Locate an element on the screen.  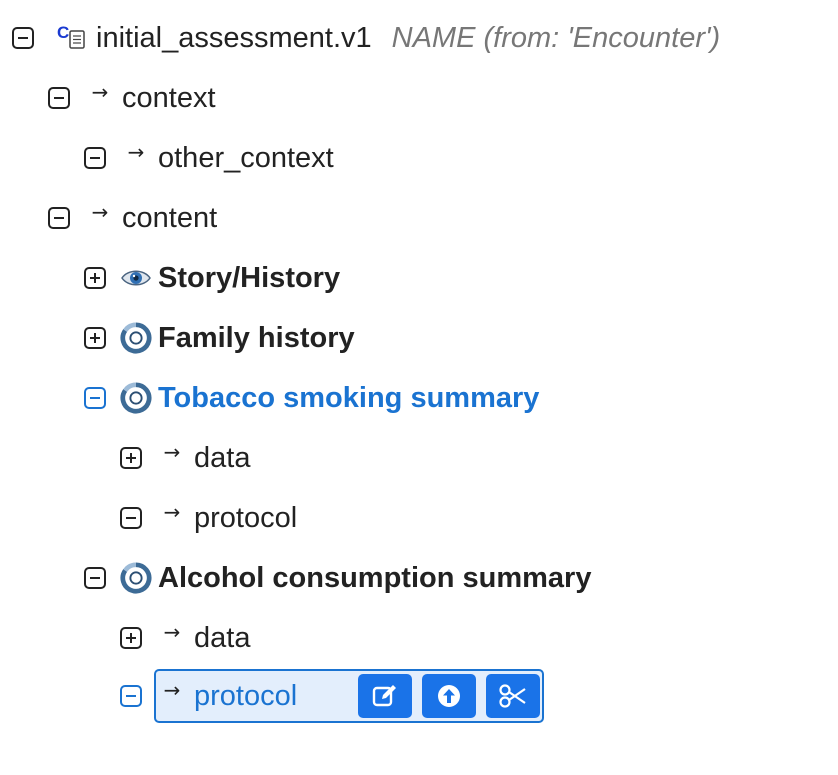
edit-button is located at coordinates (385, 696).